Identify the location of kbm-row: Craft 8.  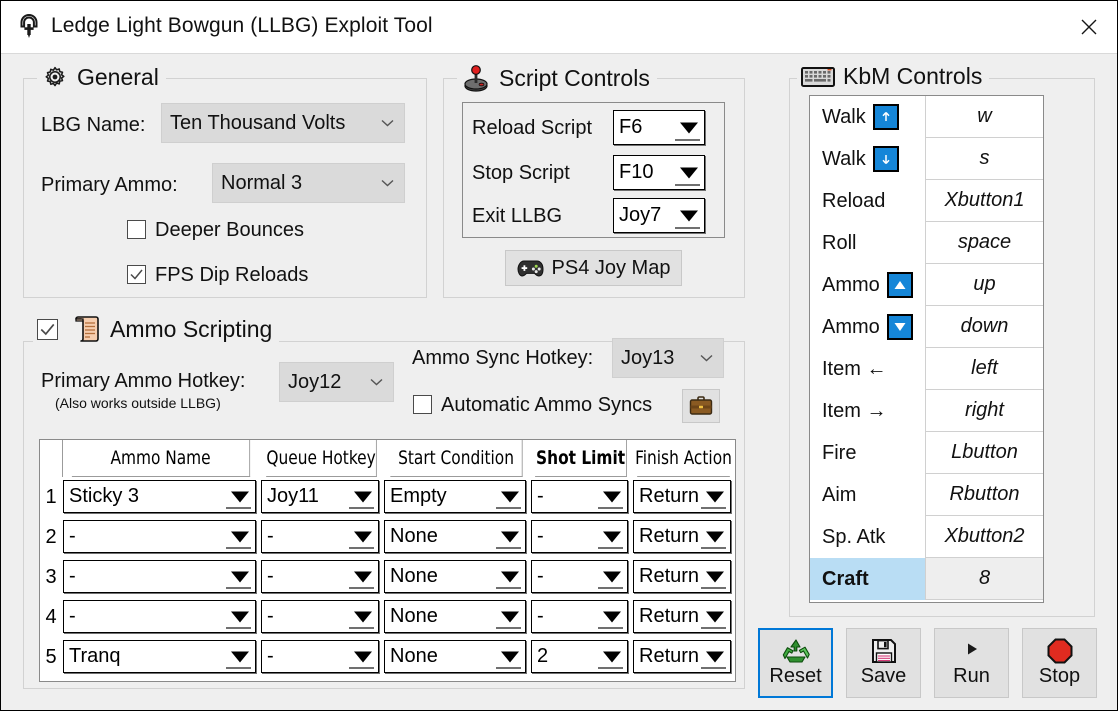
(926, 579).